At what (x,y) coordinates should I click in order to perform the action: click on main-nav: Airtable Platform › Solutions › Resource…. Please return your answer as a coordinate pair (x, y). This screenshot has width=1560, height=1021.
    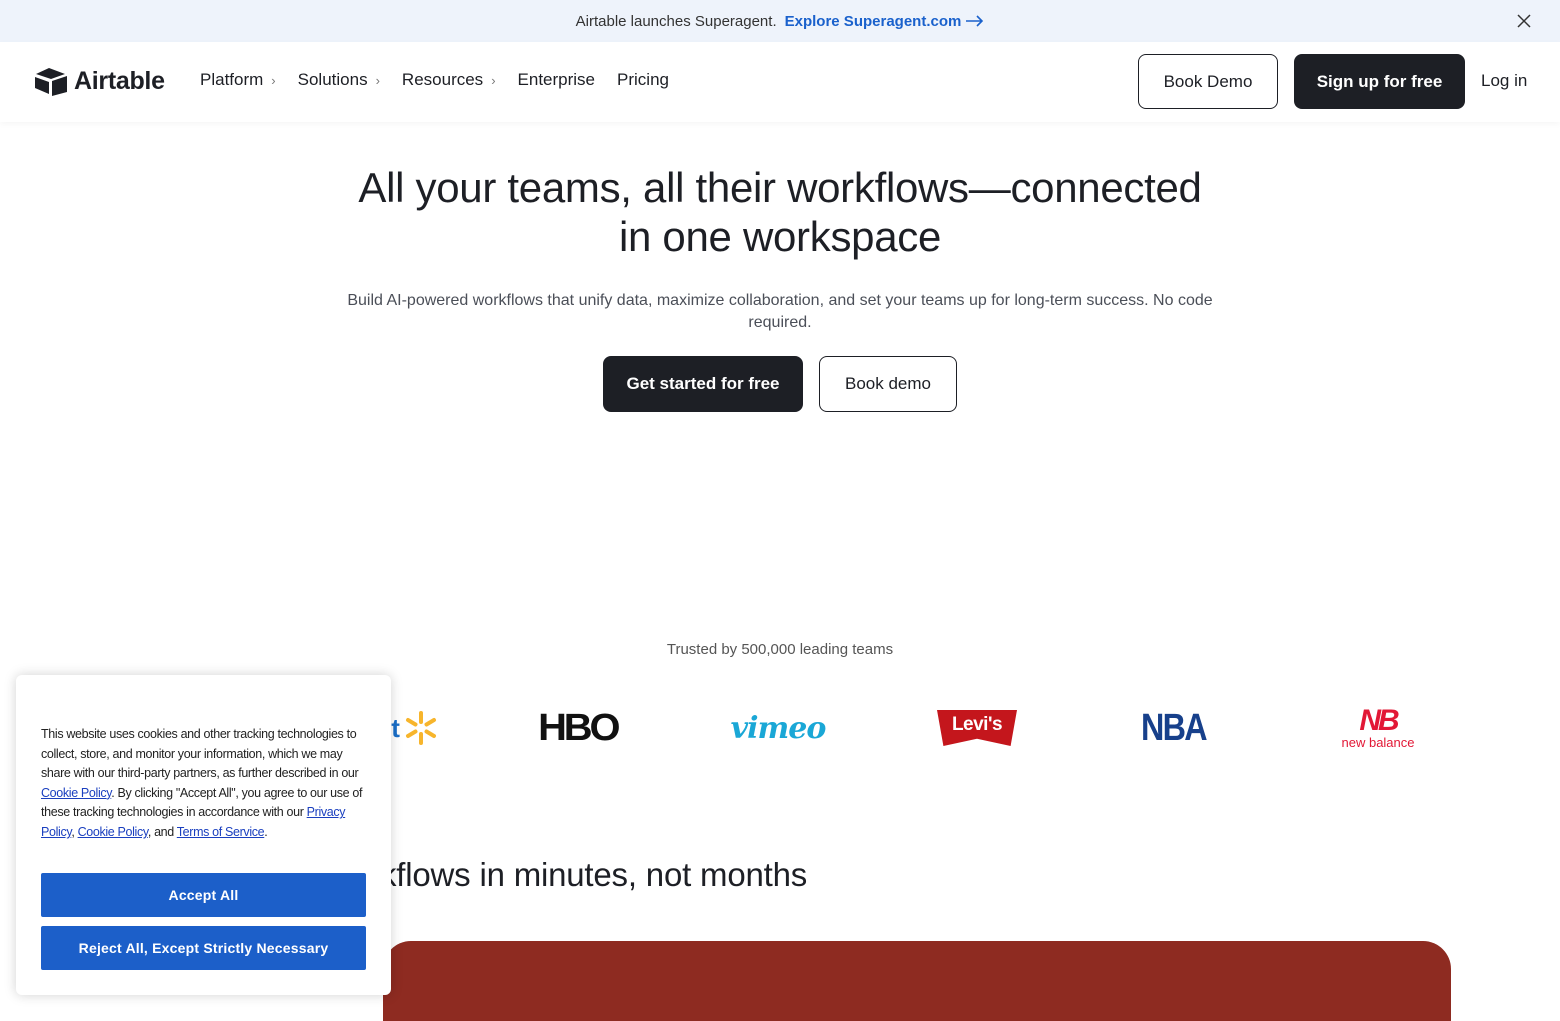
    Looking at the image, I should click on (780, 82).